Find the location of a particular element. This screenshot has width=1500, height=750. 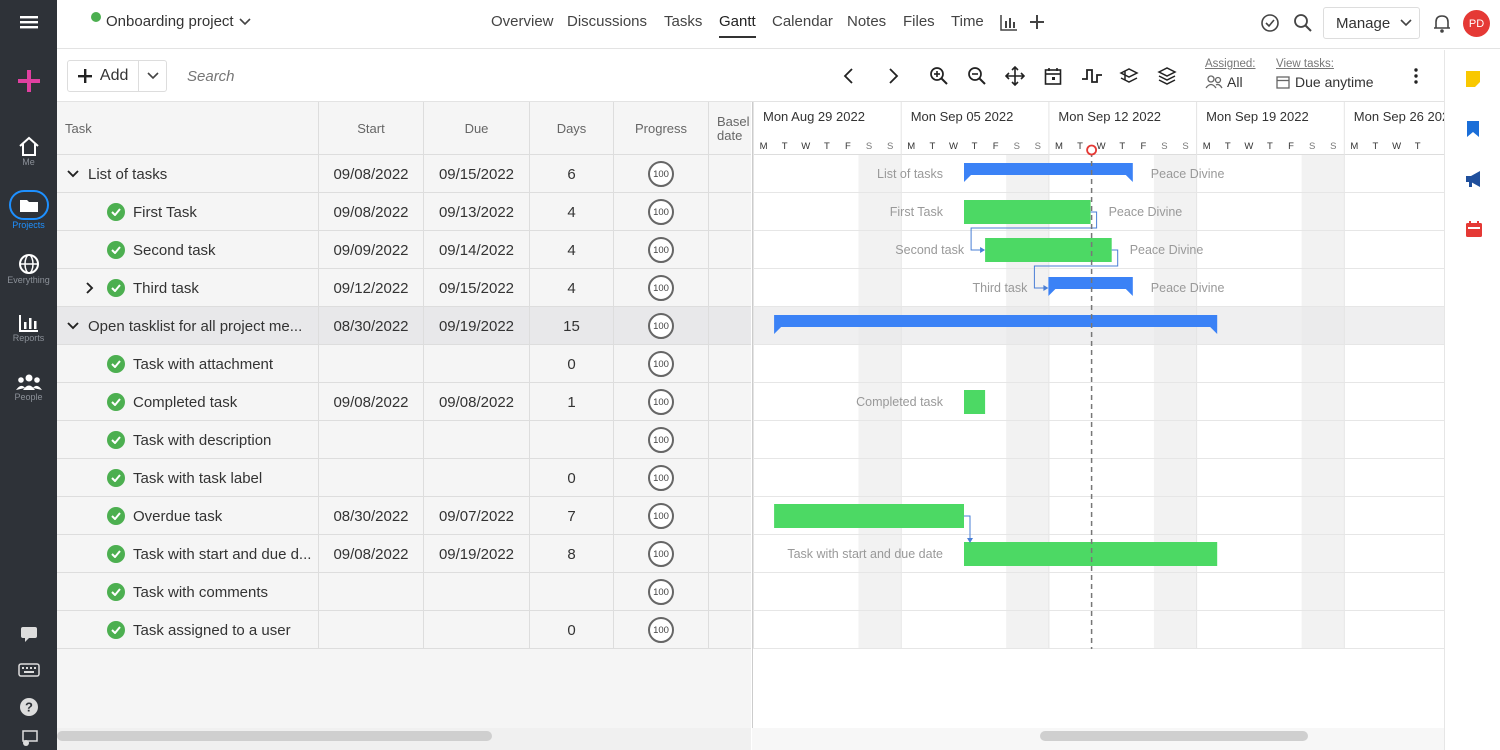

task-name-cell: Task with attachment is located at coordinates (188, 364).